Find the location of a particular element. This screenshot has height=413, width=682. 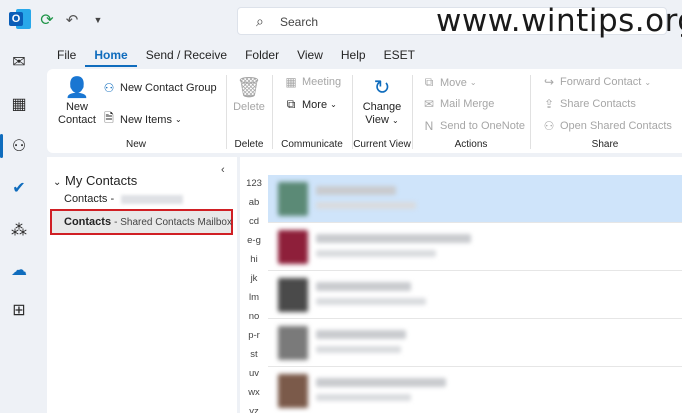

share-contacts-label: Share Contacts is located at coordinates (598, 104).